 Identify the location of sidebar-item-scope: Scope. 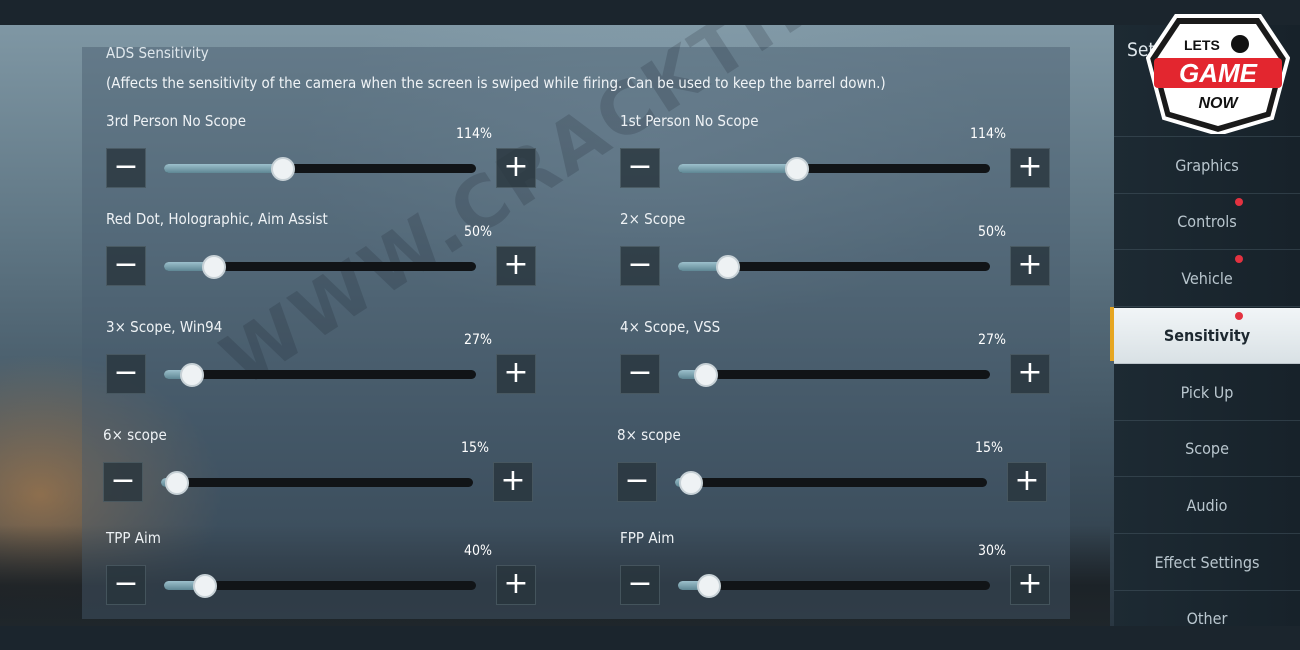
(1207, 449).